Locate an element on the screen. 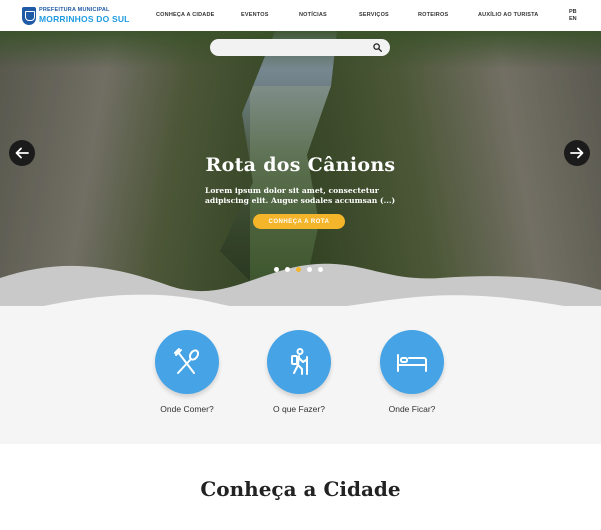 This screenshot has height=530, width=601. service-onde-ficar: Onde Ficar? is located at coordinates (412, 372).